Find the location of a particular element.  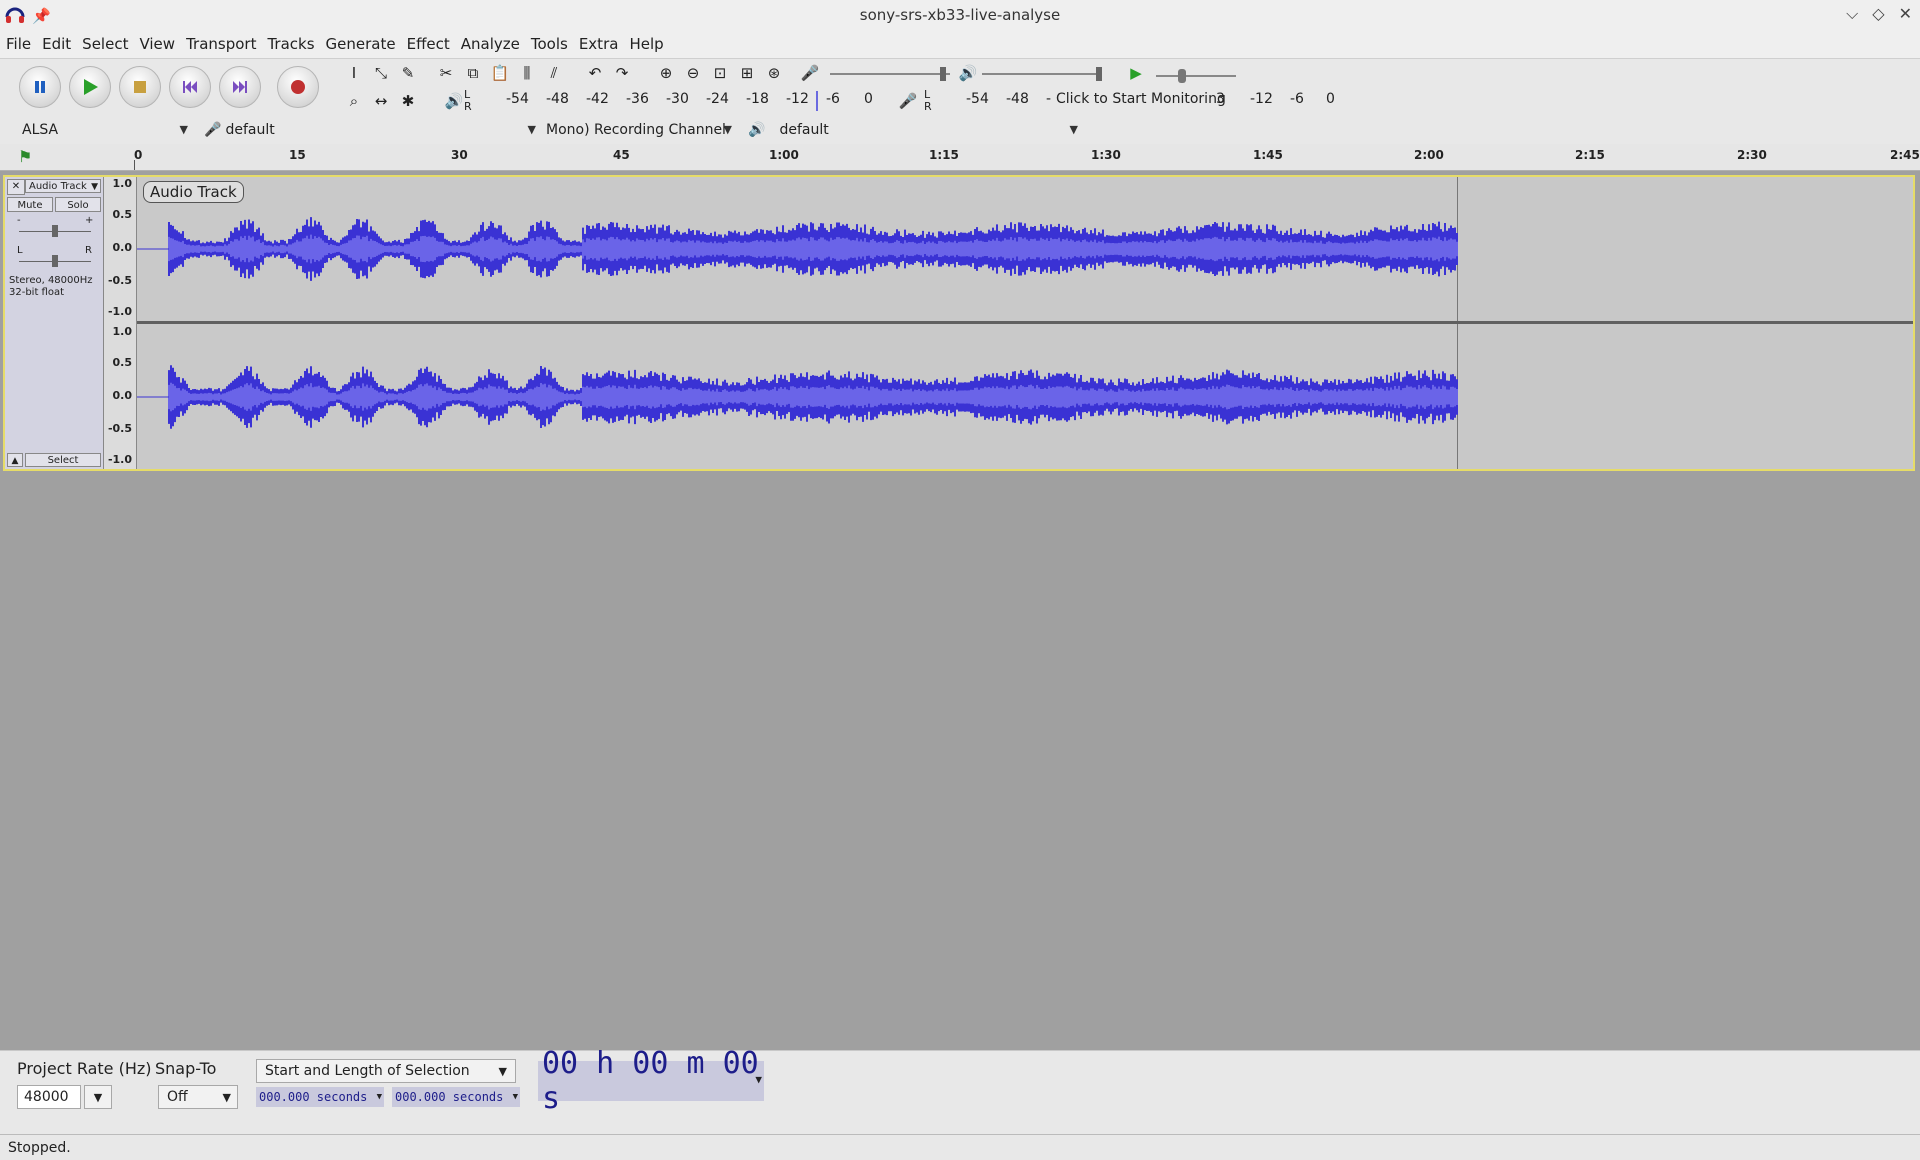

zoom-out-icon: ⊖ is located at coordinates (693, 73).